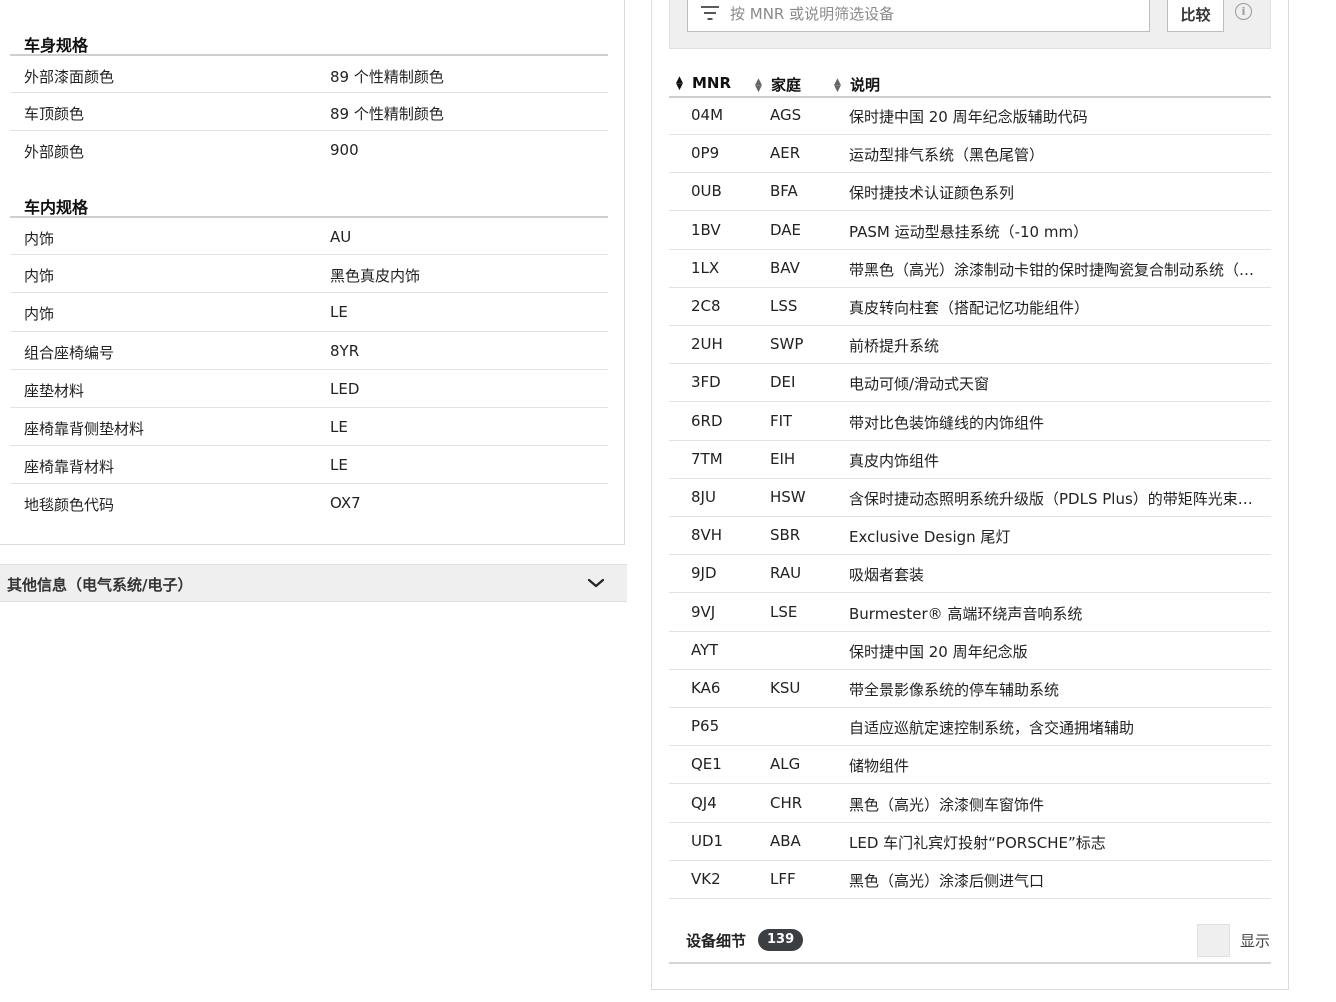 Image resolution: width=1336 pixels, height=1002 pixels. I want to click on column-header-description: ▲ ▼ 说明, so click(857, 84).